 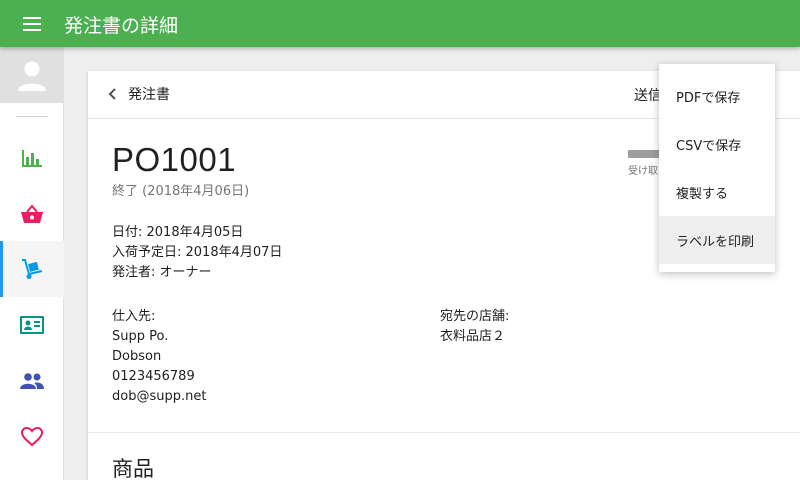 What do you see at coordinates (717, 144) in the screenshot?
I see `menu-item-save-csv: CSVで保存` at bounding box center [717, 144].